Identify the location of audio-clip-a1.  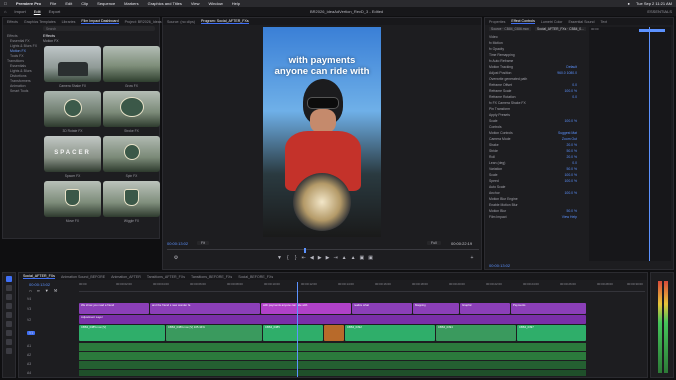
(332, 347).